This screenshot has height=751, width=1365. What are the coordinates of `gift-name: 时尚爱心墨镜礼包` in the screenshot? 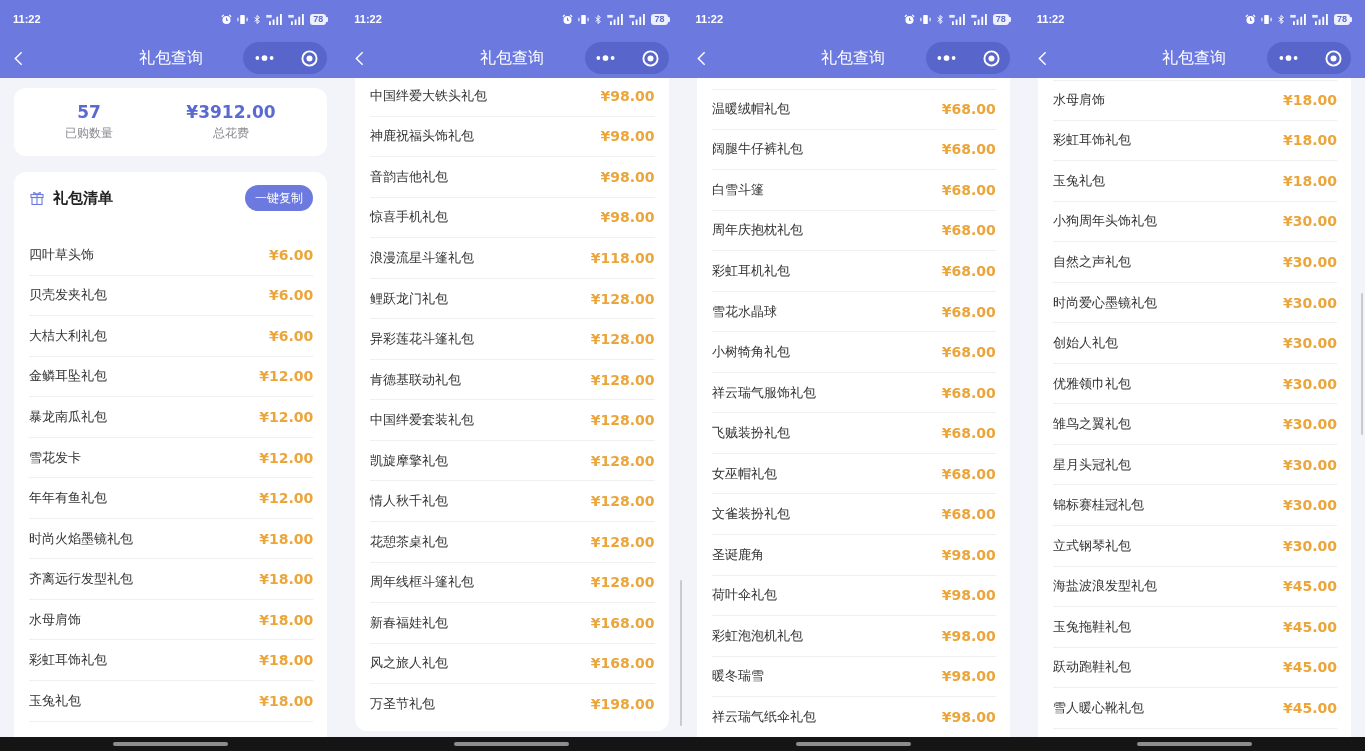 It's located at (1104, 302).